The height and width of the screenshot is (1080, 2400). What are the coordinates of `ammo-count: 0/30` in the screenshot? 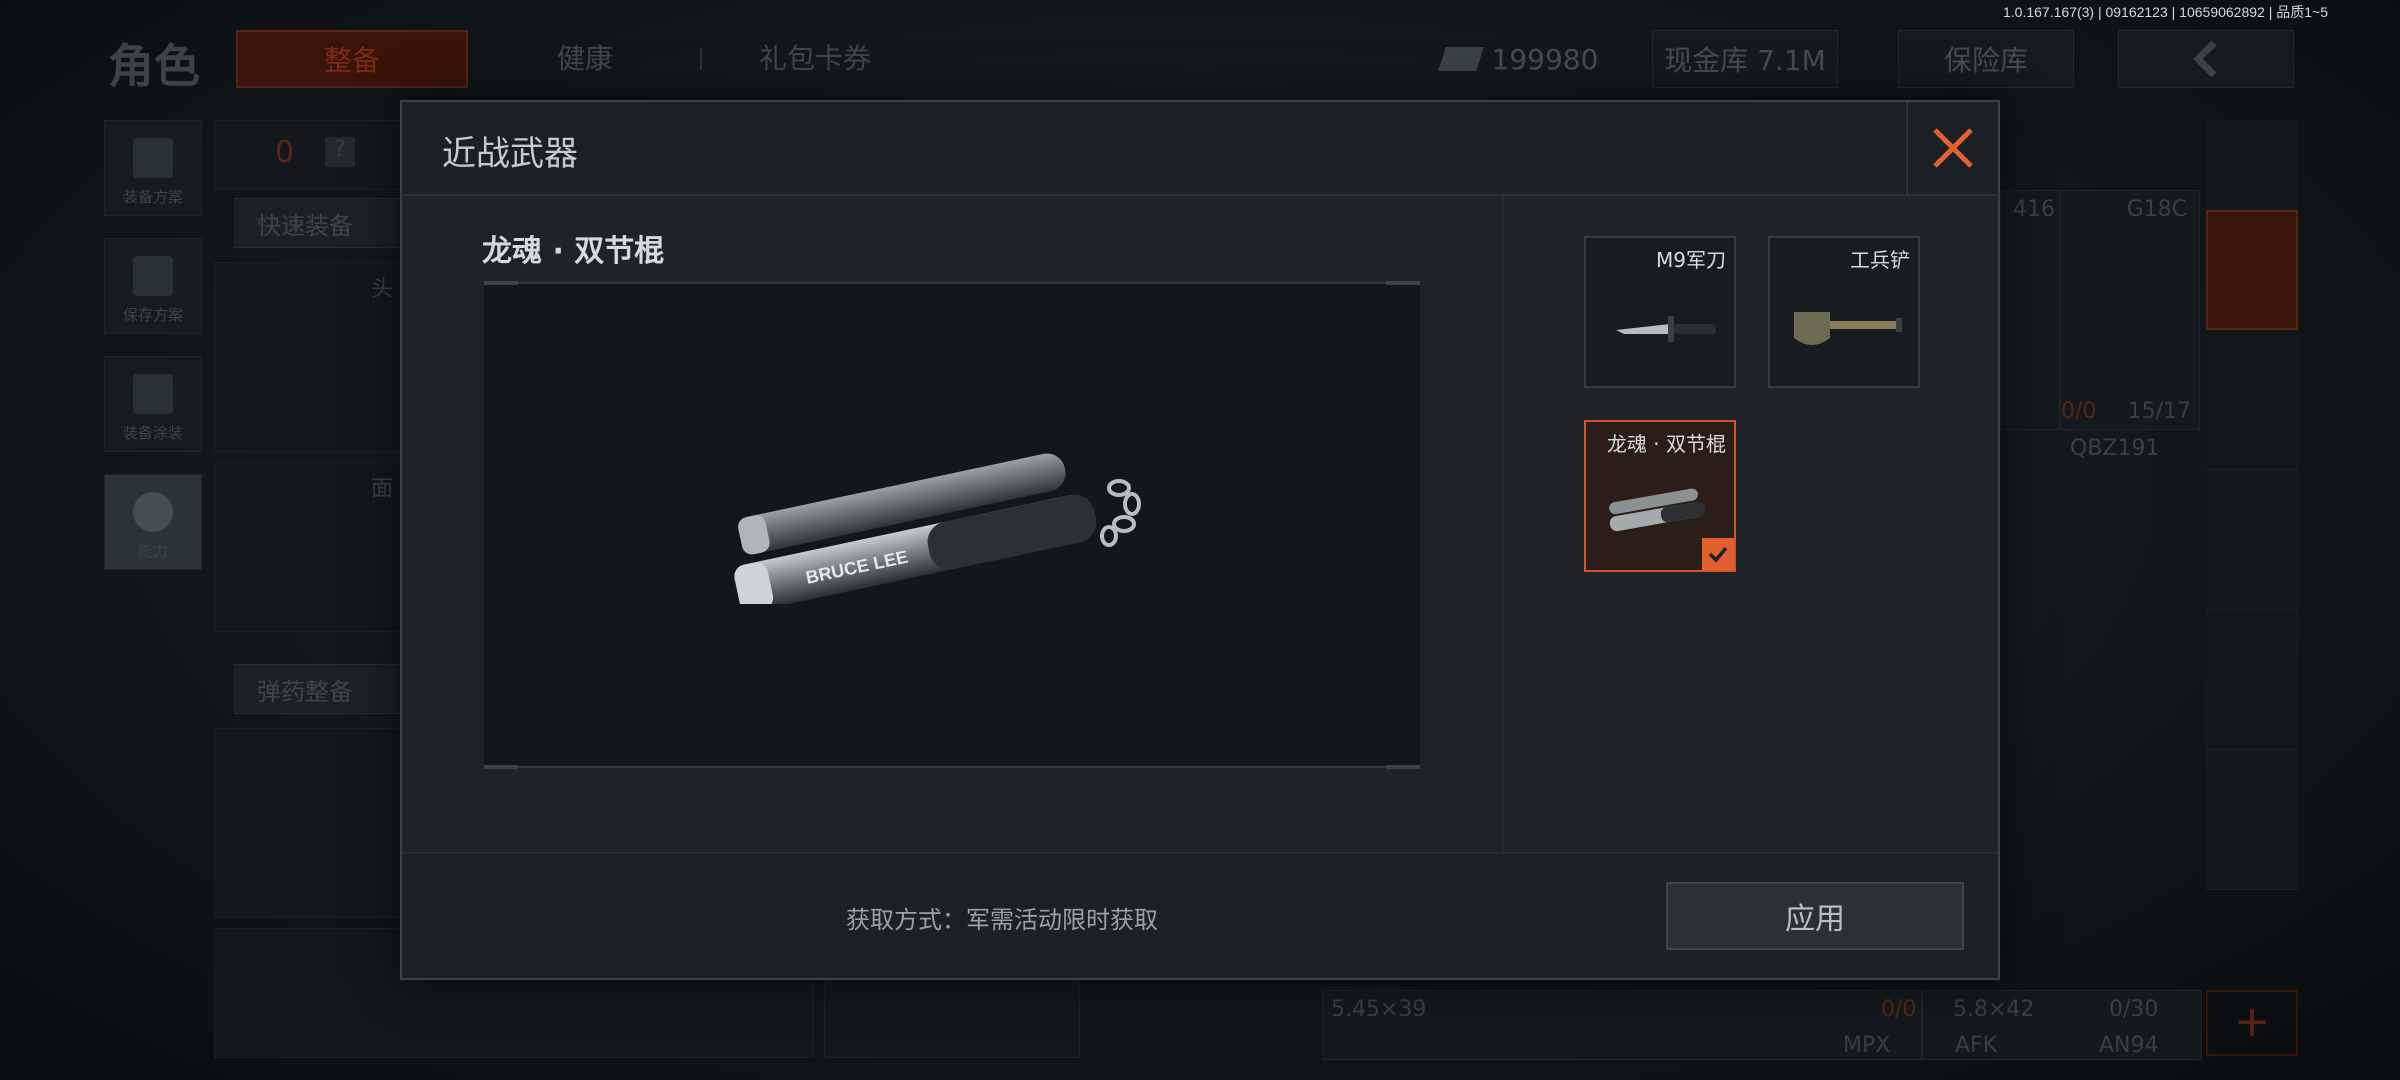 It's located at (2134, 1009).